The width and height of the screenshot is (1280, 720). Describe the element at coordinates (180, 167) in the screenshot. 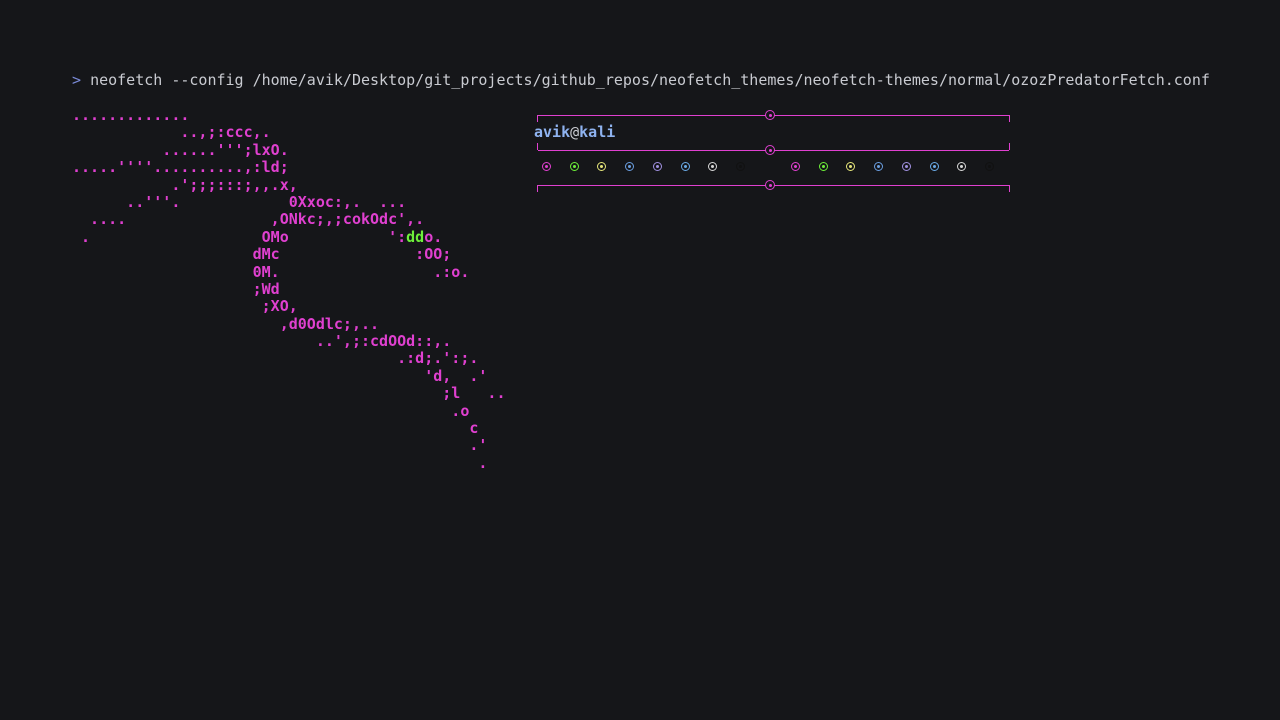

I see `ascii-art-line: .....''''..........,:ld;` at that location.